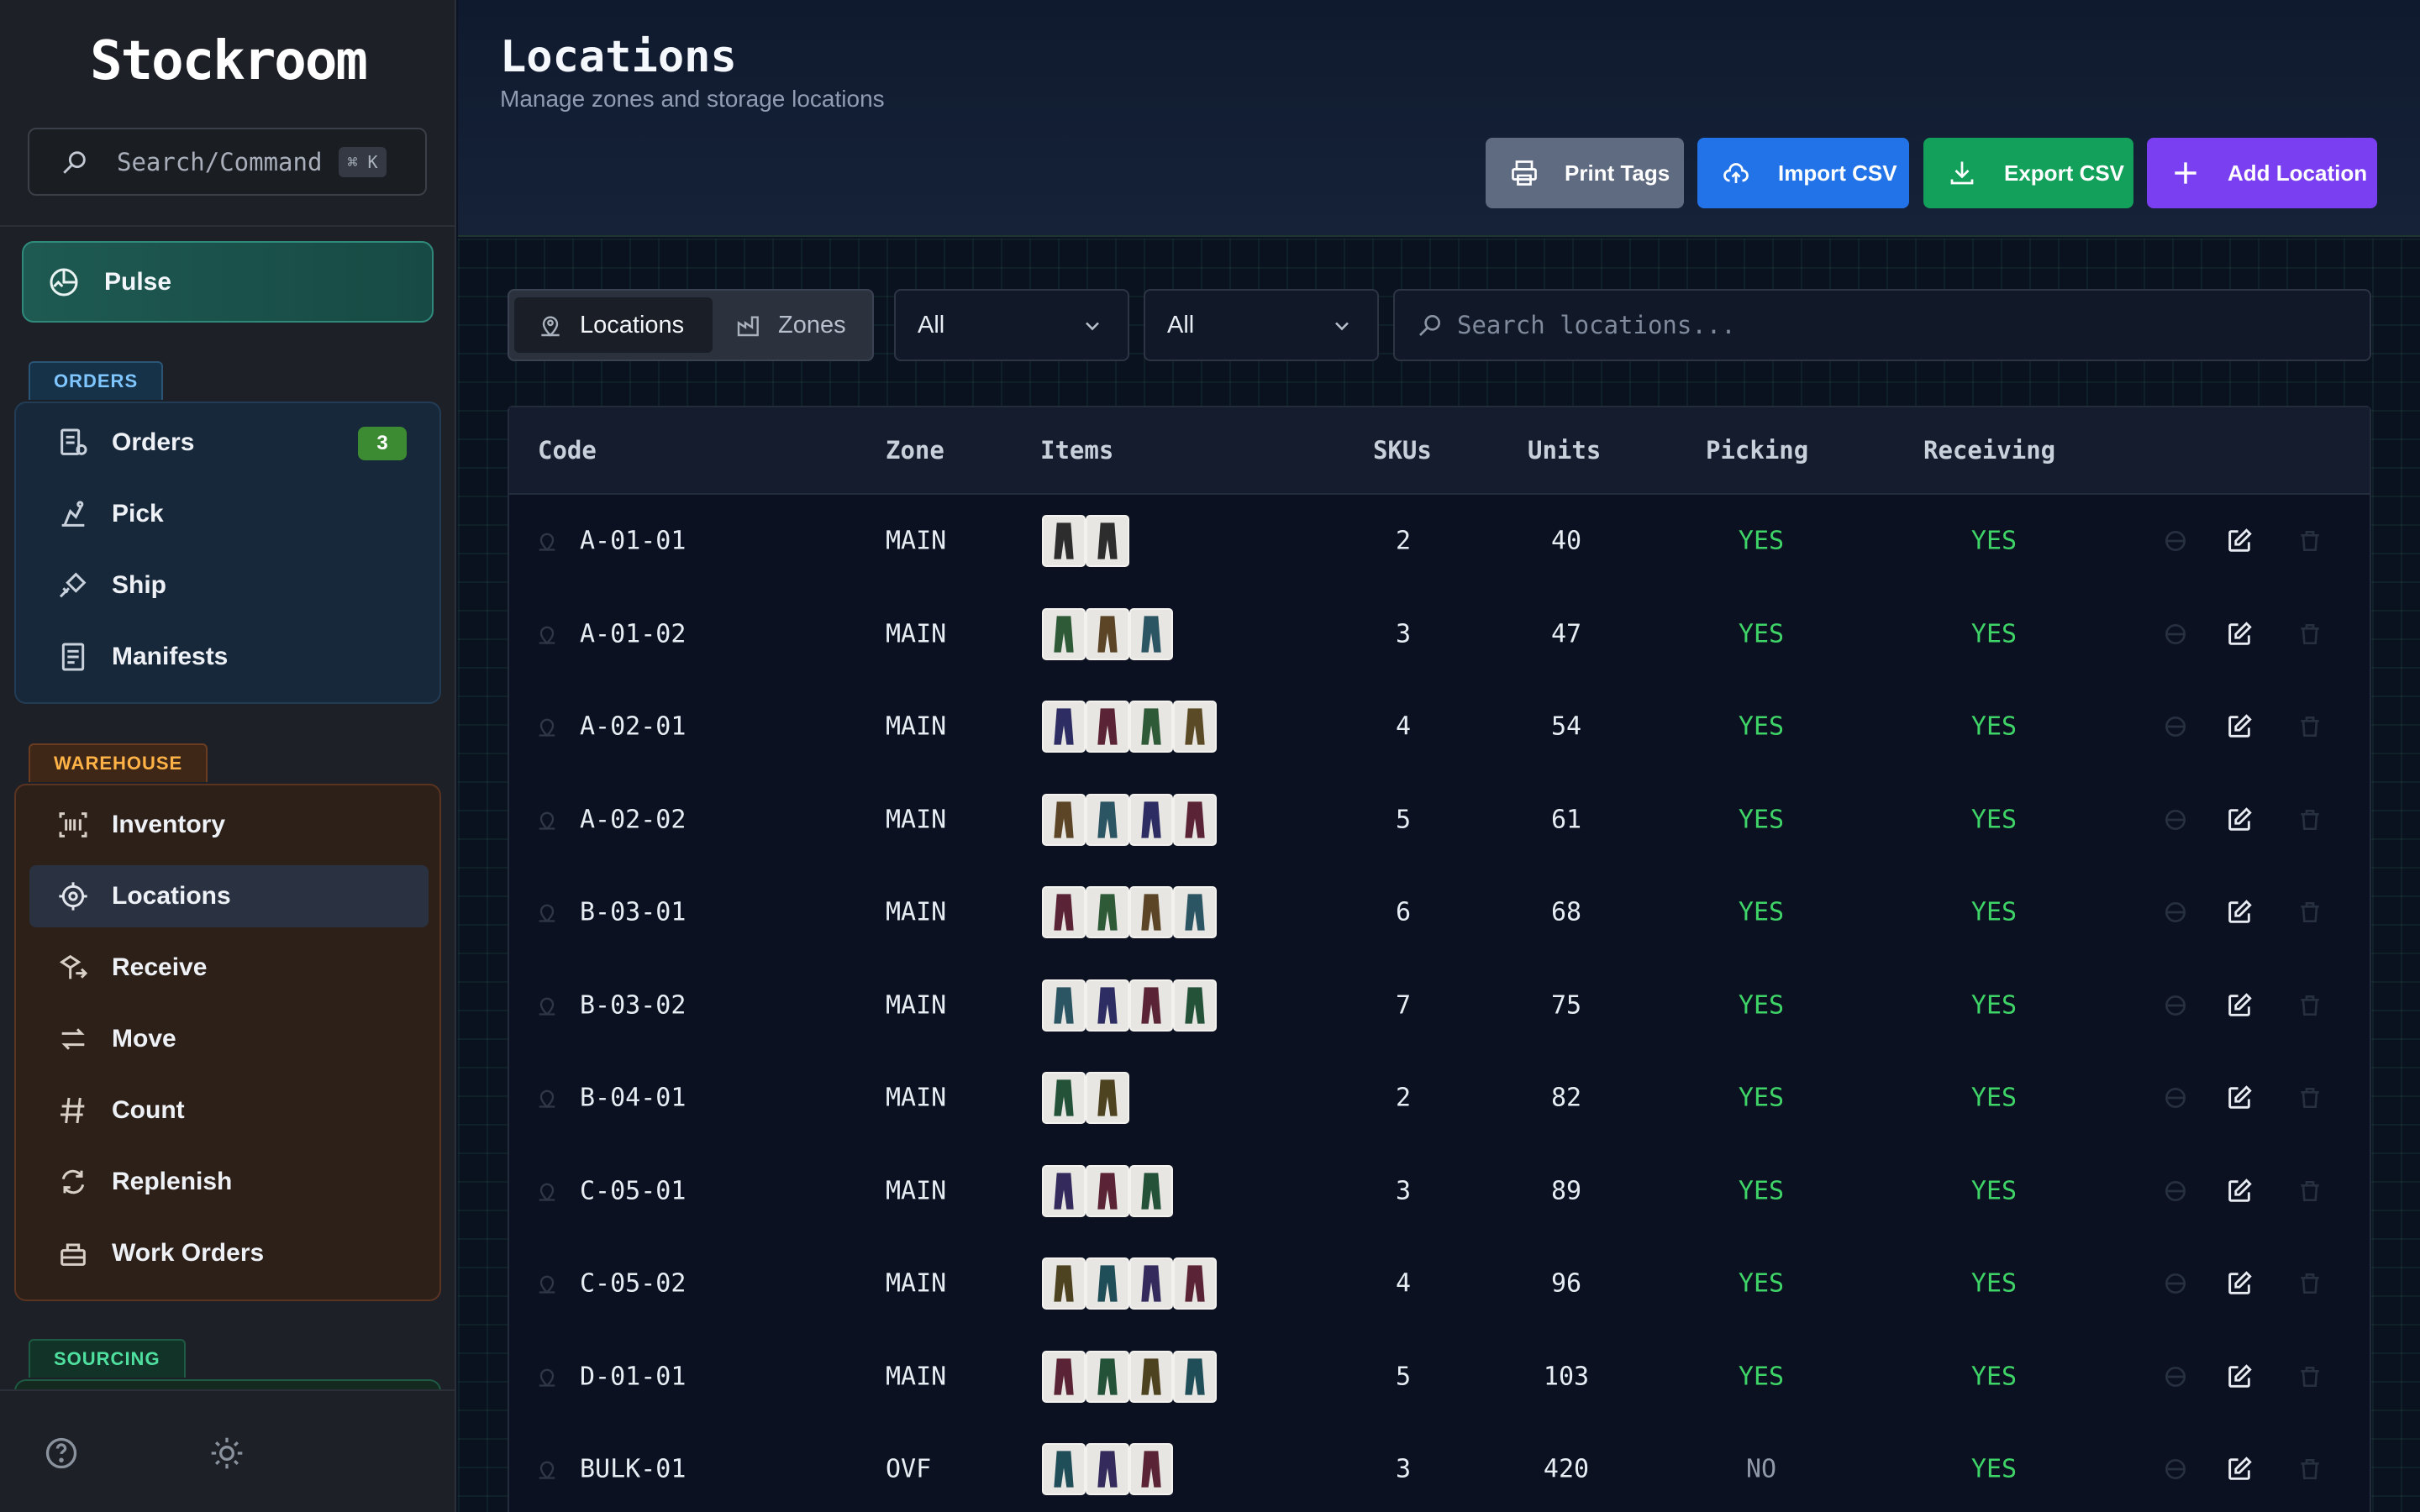  Describe the element at coordinates (633, 1098) in the screenshot. I see `cell-code: B-04-01` at that location.